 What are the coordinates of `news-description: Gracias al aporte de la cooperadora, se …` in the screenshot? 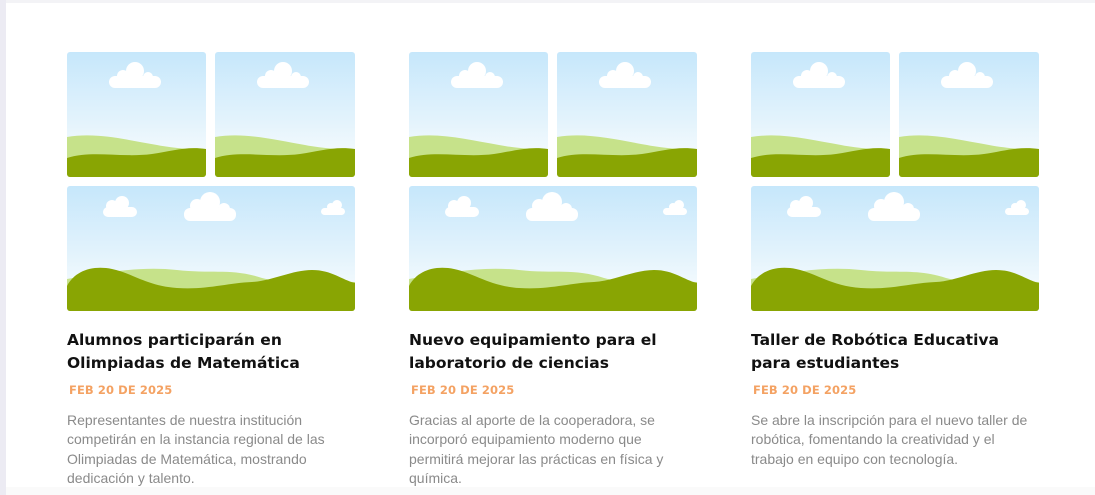 It's located at (536, 449).